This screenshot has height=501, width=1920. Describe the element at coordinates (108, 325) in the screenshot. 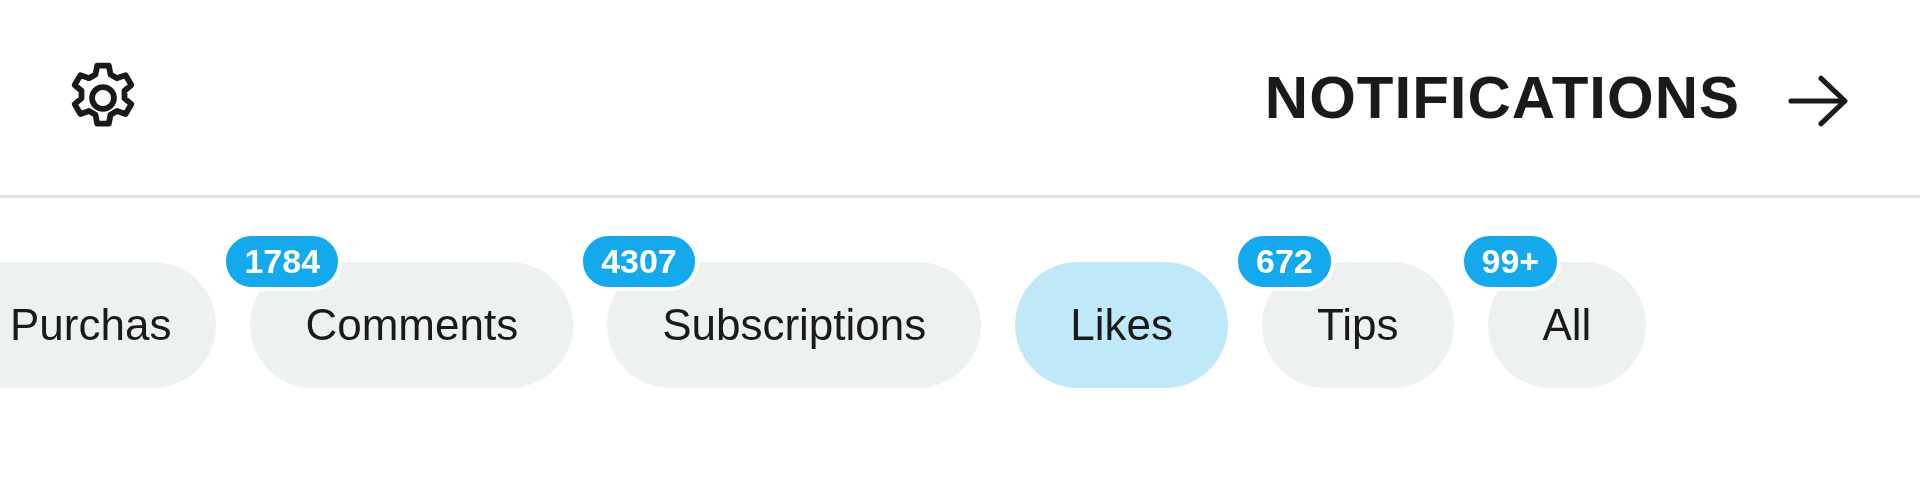

I see `filter-tab: Purchas` at that location.